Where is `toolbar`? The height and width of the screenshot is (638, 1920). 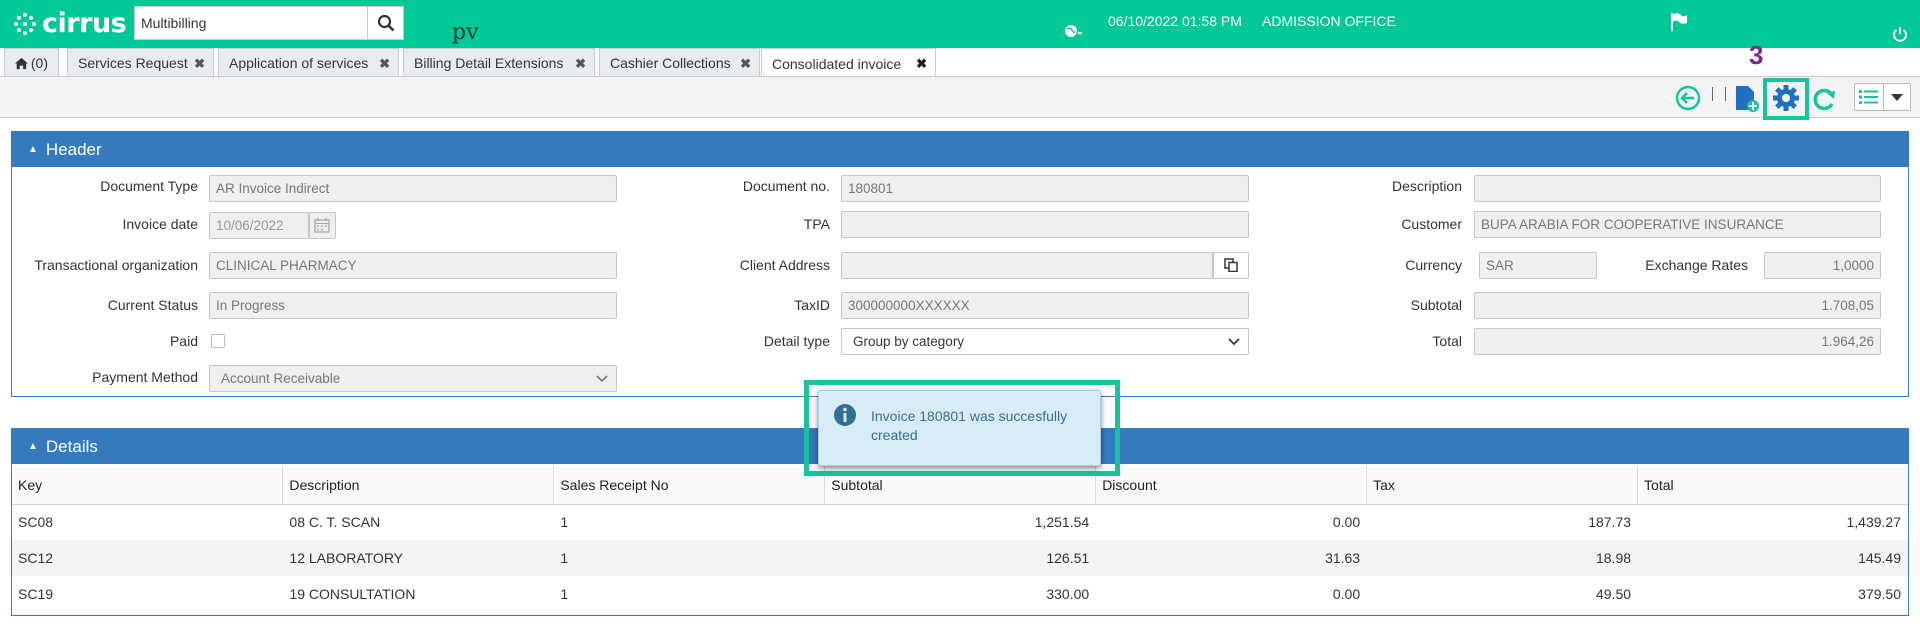
toolbar is located at coordinates (960, 97).